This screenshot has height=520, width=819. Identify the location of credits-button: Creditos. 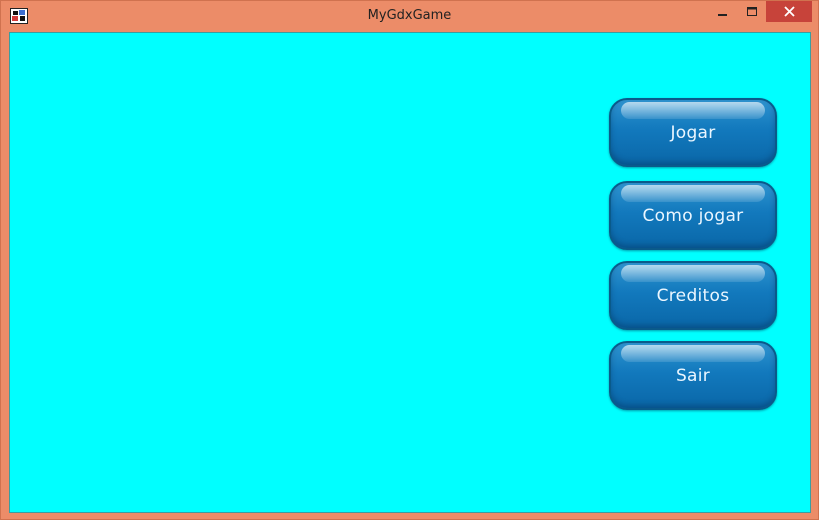
(693, 295).